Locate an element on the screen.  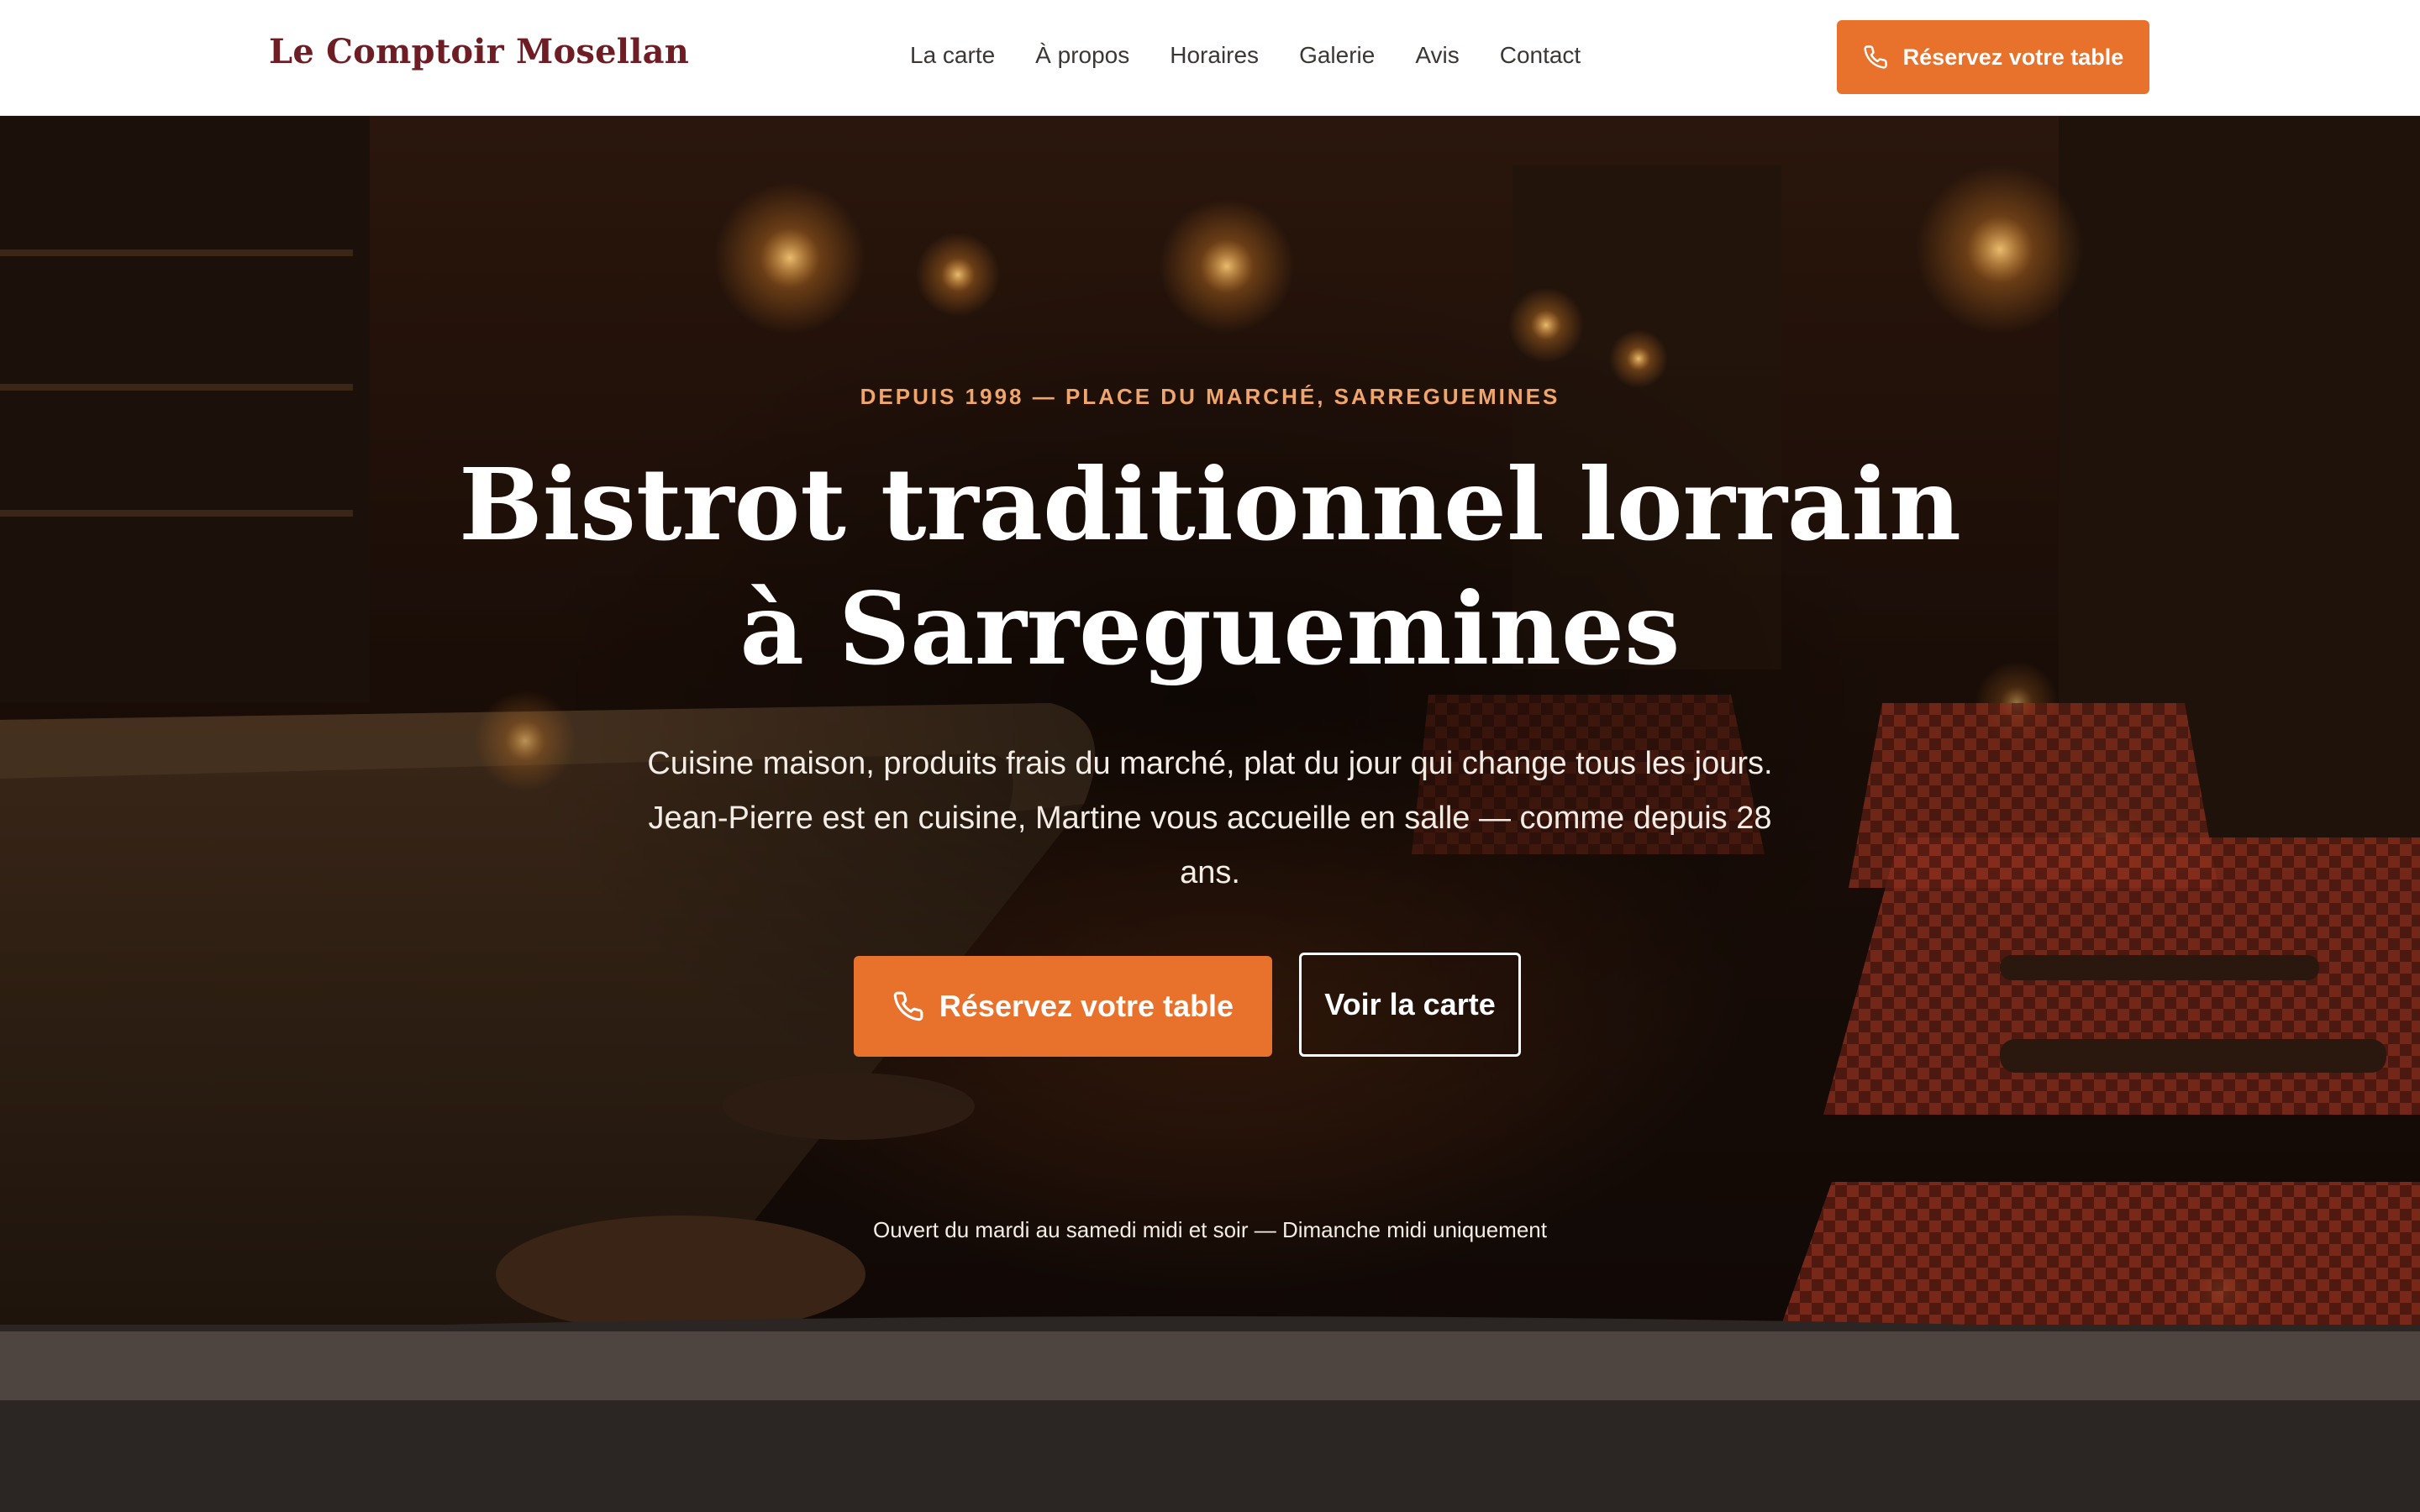
next-section is located at coordinates (1210, 1456).